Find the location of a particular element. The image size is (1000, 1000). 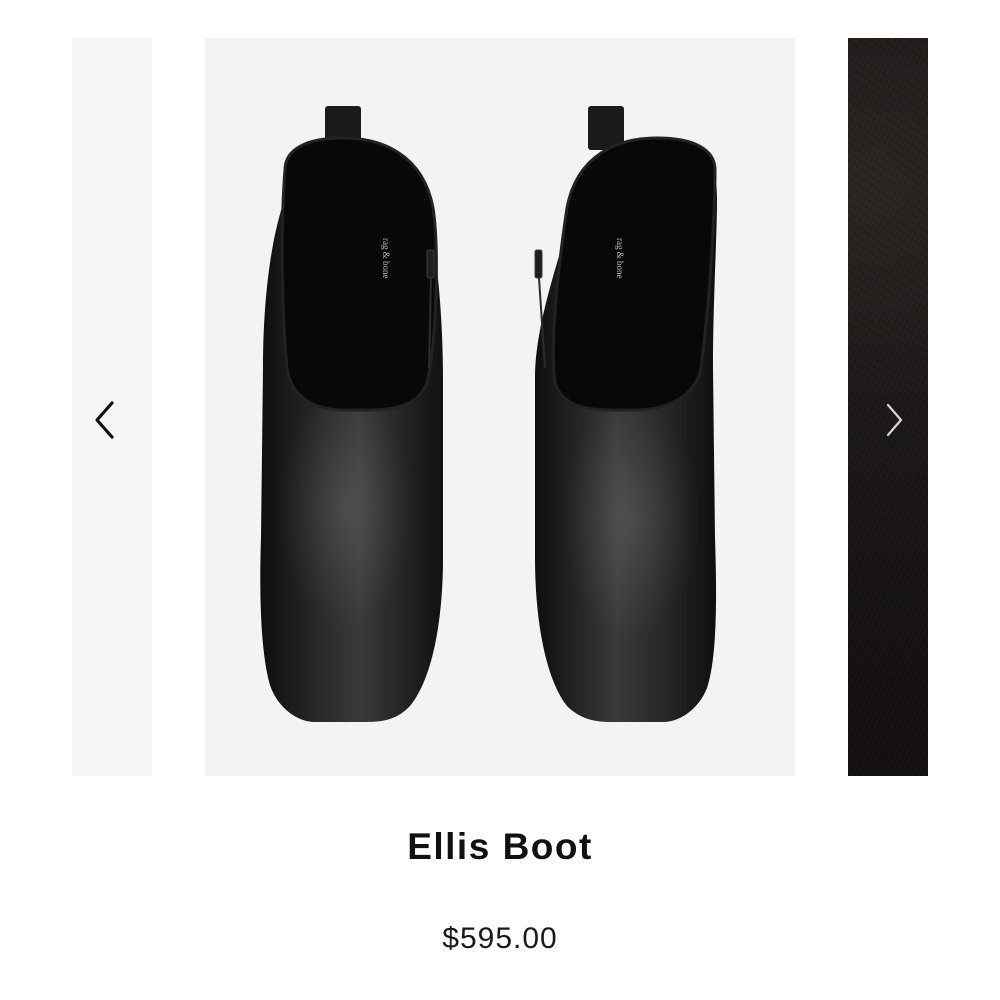

carousel-prev-button is located at coordinates (104, 420).